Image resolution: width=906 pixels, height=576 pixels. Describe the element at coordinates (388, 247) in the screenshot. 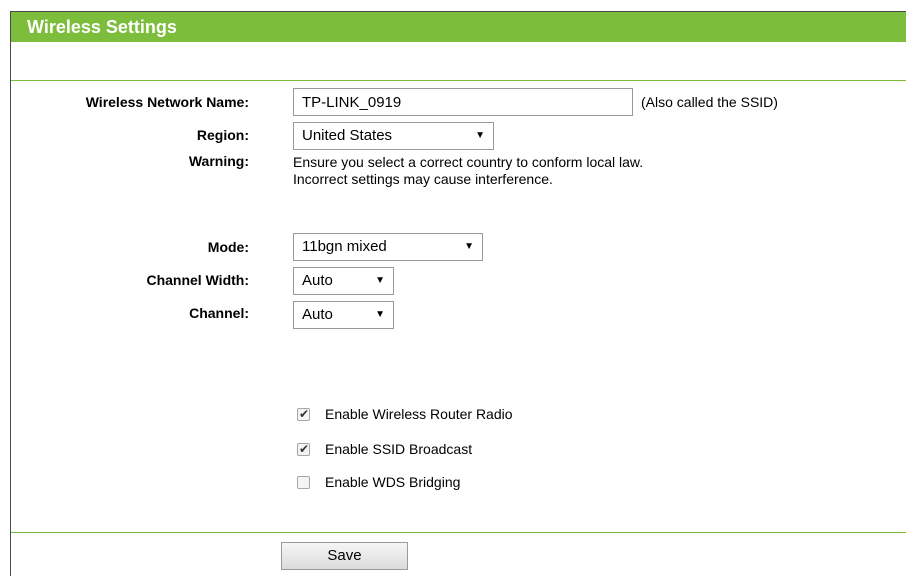

I see `mode-select: 11bgn mixed ▼` at that location.